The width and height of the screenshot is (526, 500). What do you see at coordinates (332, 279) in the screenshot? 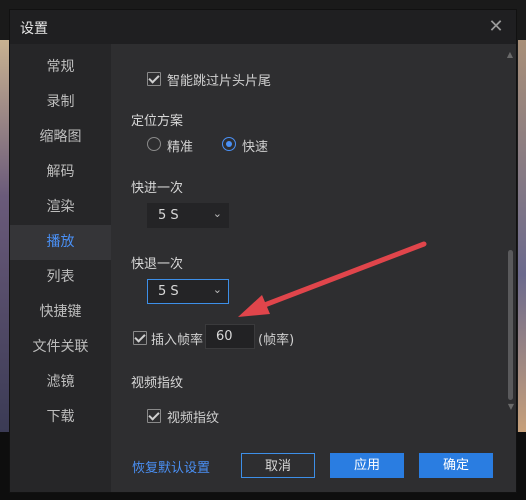
I see `annotation-arrow` at bounding box center [332, 279].